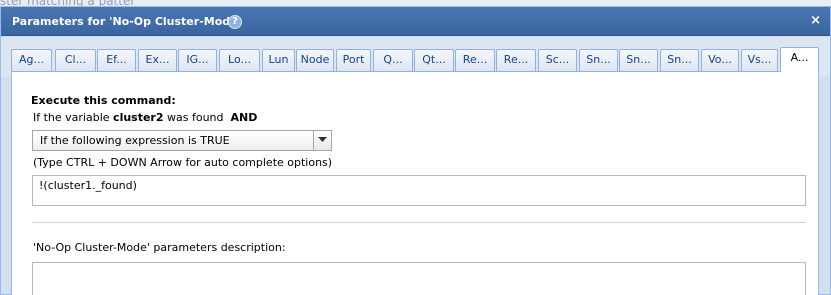 The image size is (831, 295). I want to click on condition-prefix: If the variable, so click(71, 117).